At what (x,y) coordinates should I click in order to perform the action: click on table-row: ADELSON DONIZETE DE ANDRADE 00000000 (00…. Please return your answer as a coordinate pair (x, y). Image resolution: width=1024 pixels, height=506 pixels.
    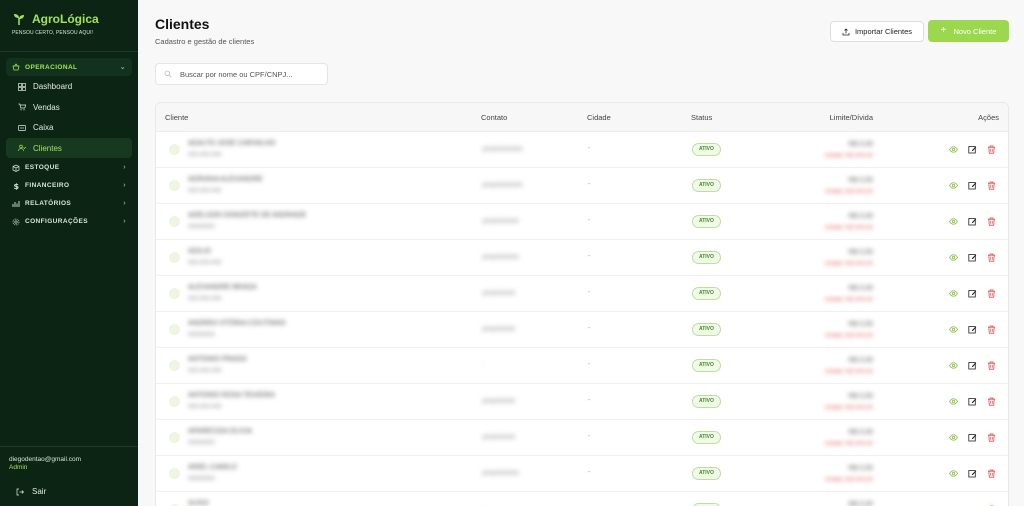
    Looking at the image, I should click on (582, 222).